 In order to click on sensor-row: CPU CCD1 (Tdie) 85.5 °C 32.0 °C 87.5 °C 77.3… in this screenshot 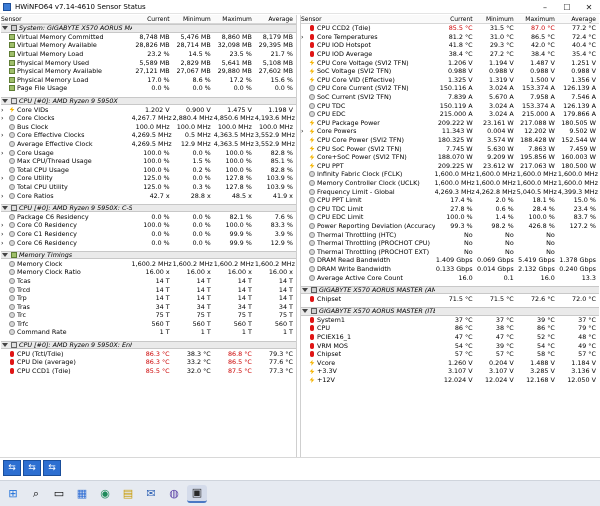, I will do `click(148, 371)`.